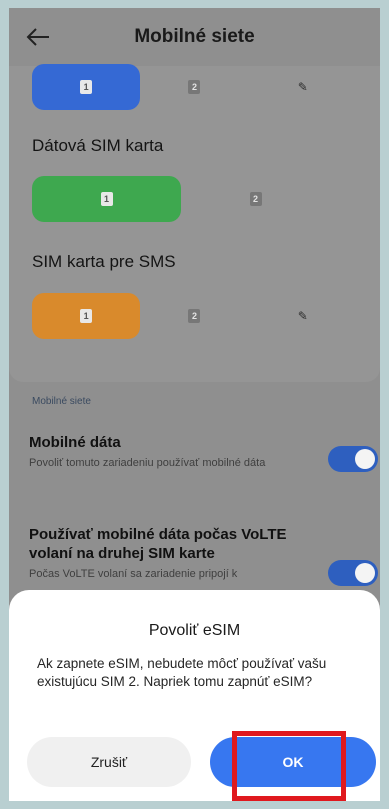  Describe the element at coordinates (289, 766) in the screenshot. I see `highlight-box` at that location.